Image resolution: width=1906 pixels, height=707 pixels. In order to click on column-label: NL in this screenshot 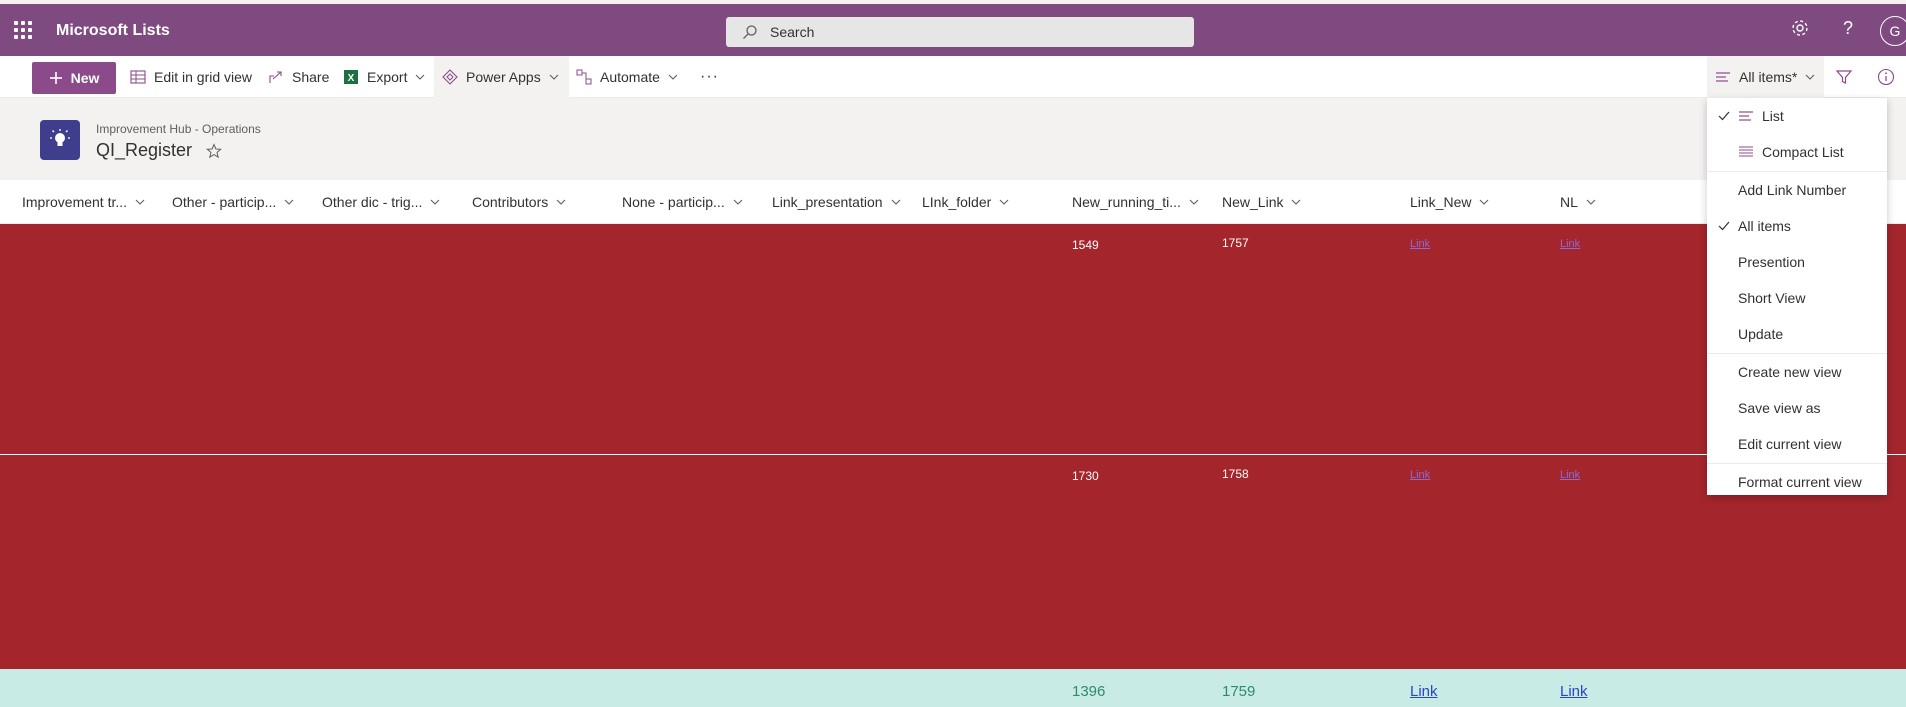, I will do `click(1569, 202)`.